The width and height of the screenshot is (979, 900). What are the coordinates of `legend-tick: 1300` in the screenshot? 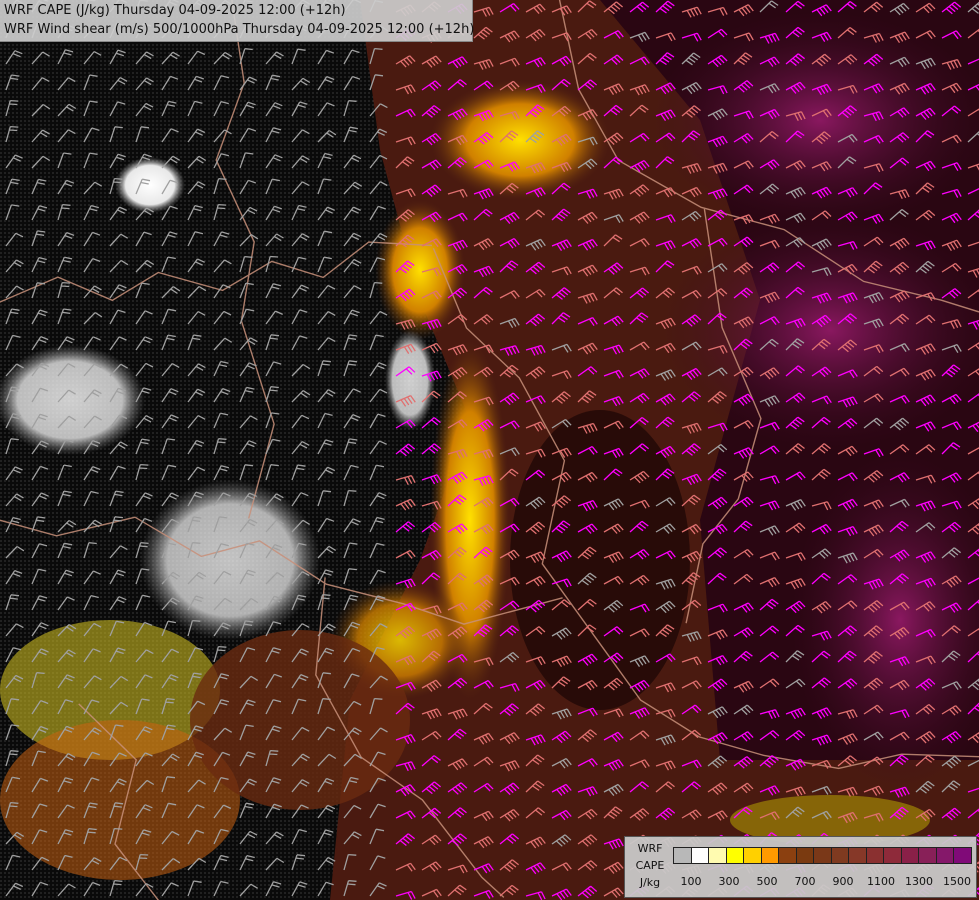 It's located at (919, 881).